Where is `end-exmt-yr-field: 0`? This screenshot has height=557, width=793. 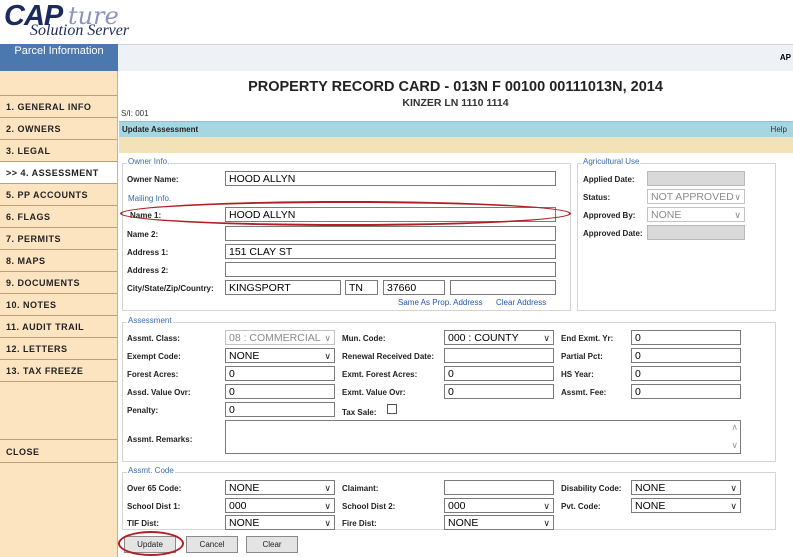 end-exmt-yr-field: 0 is located at coordinates (686, 337).